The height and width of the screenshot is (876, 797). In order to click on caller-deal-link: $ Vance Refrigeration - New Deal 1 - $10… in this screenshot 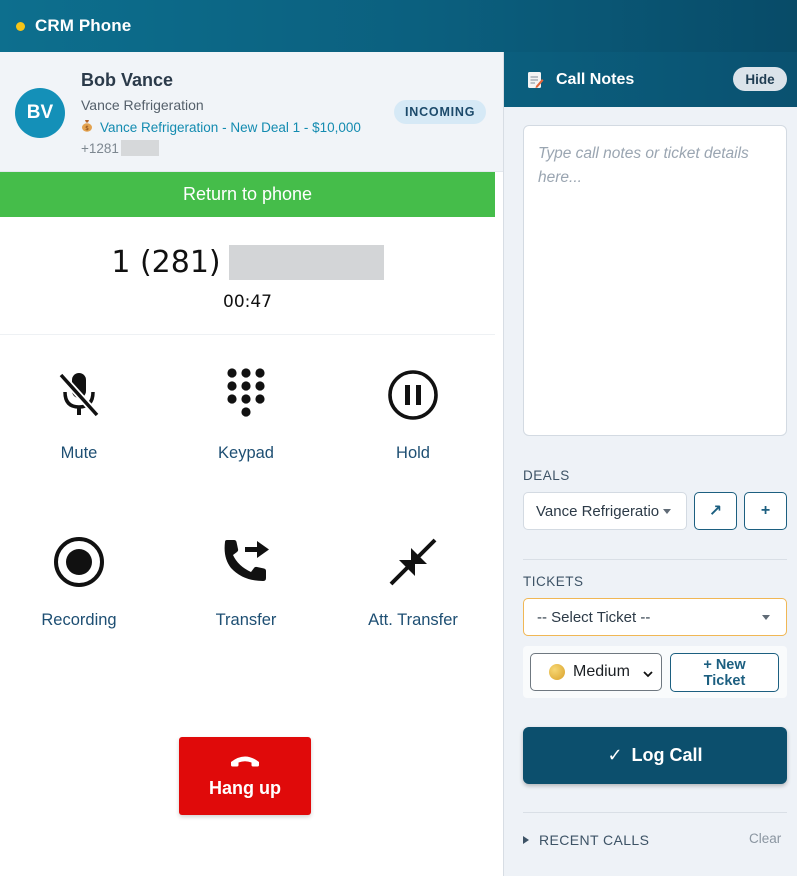, I will do `click(221, 127)`.